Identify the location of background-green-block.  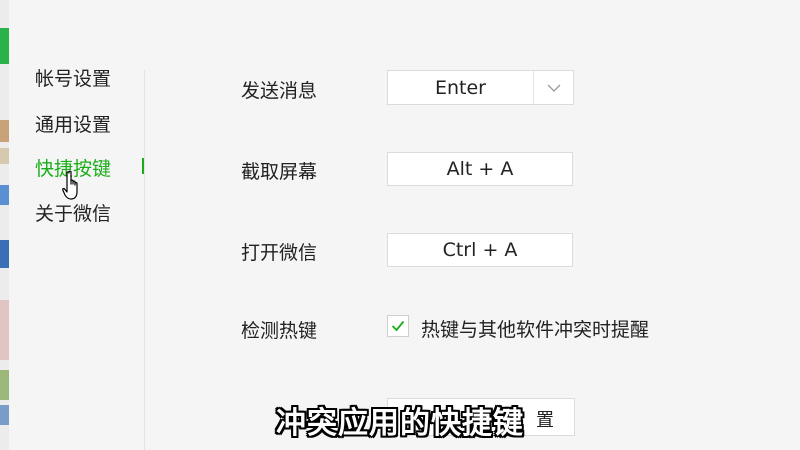
(4, 46).